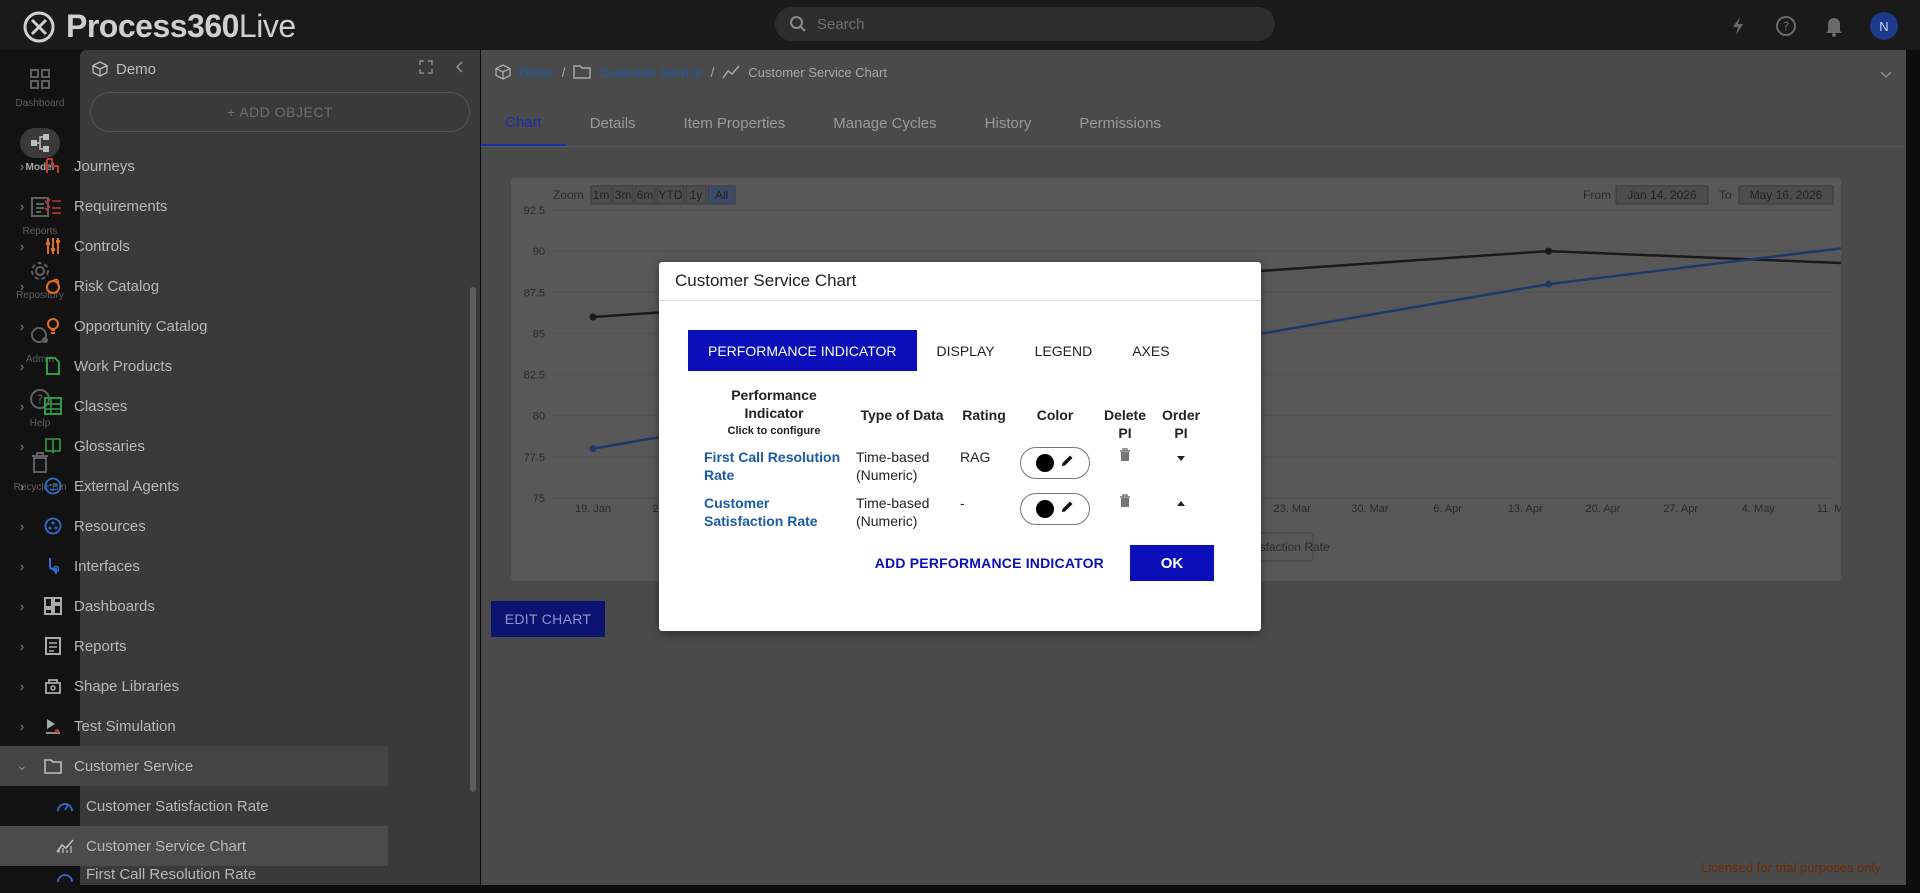 The height and width of the screenshot is (893, 1920). Describe the element at coordinates (1181, 457) in the screenshot. I see `move-down-icon` at that location.